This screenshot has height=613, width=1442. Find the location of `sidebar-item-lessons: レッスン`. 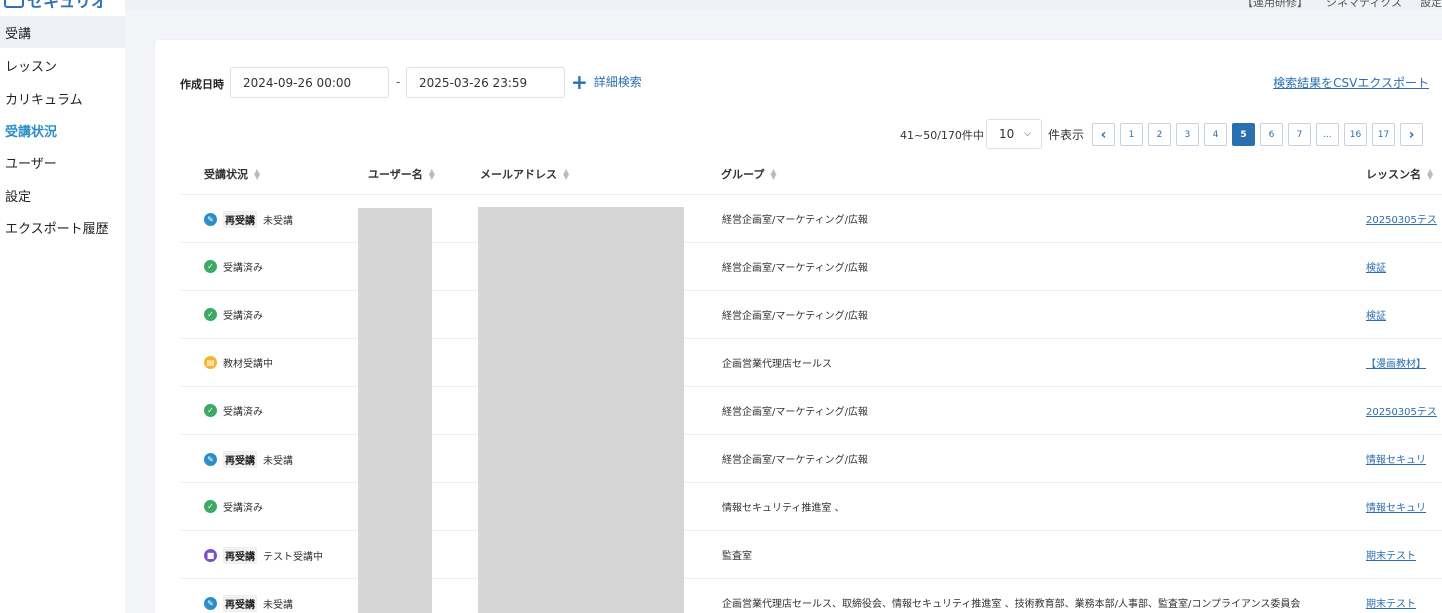

sidebar-item-lessons: レッスン is located at coordinates (62, 65).